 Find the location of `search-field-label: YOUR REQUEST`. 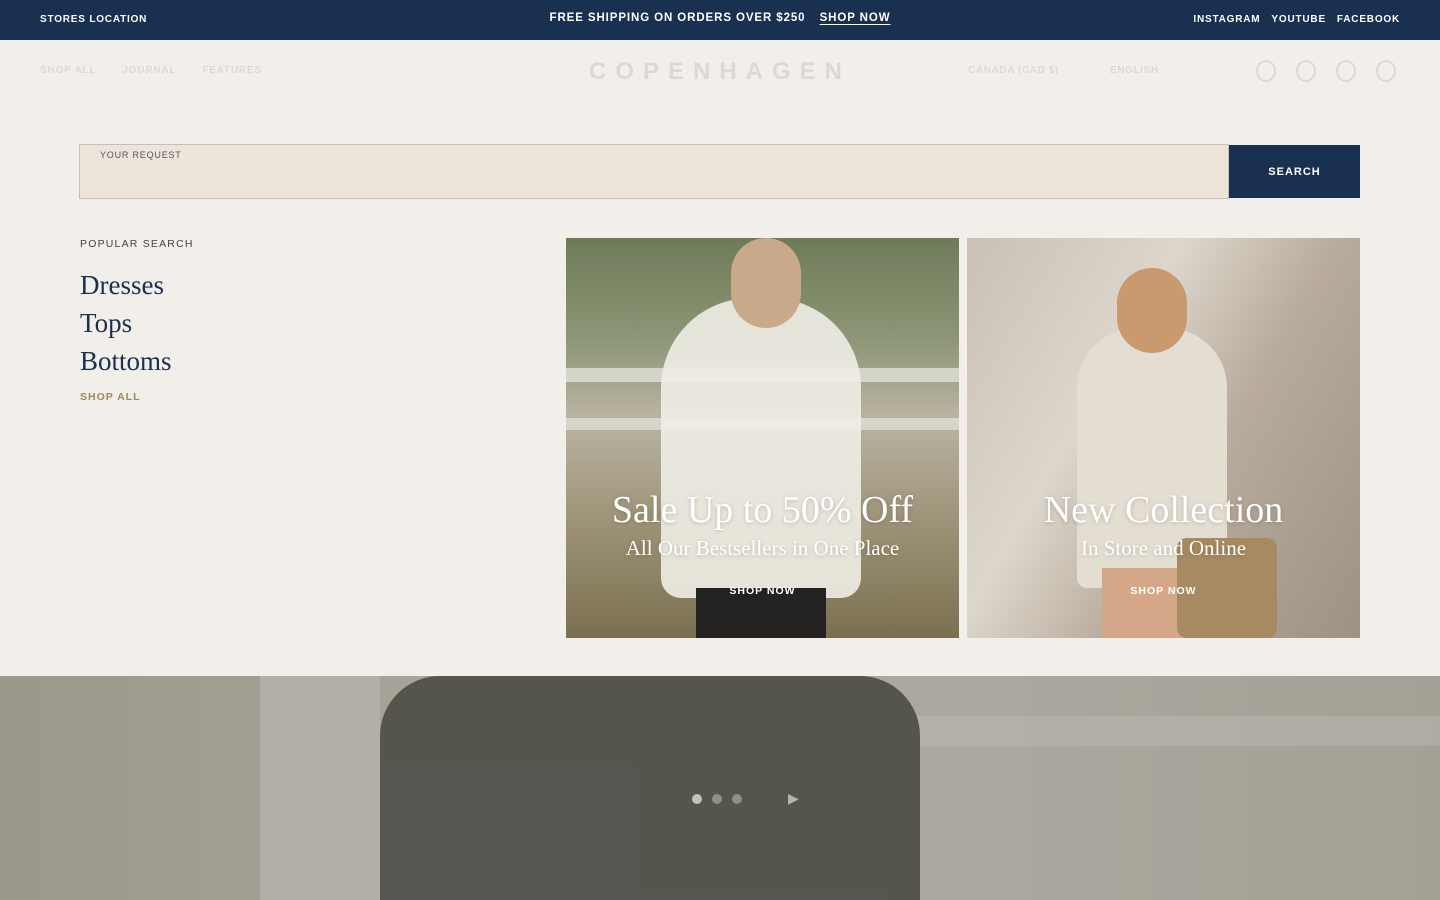

search-field-label: YOUR REQUEST is located at coordinates (141, 155).